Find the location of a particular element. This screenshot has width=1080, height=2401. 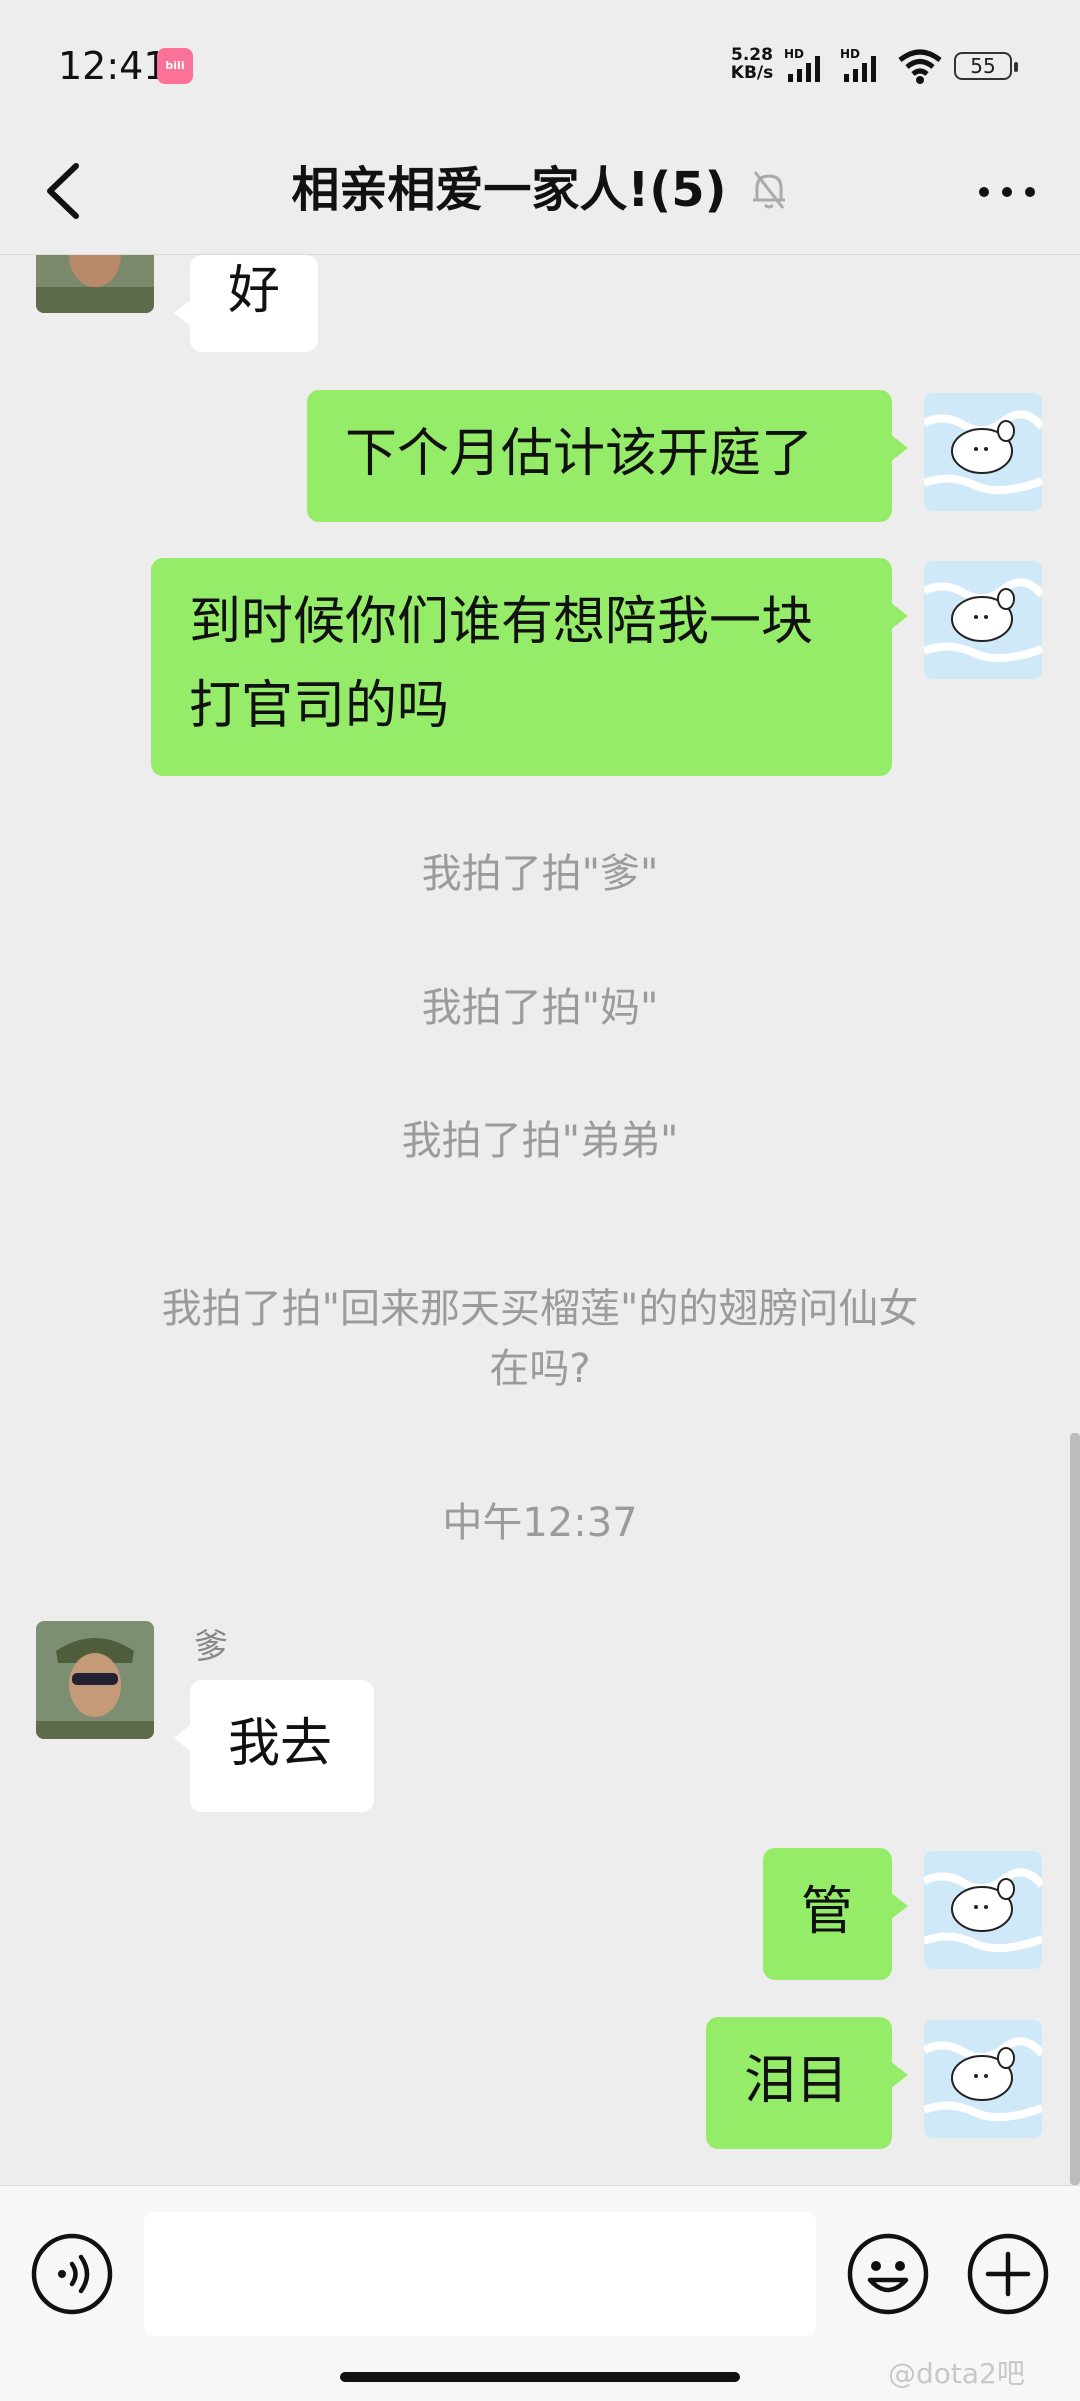

message-input is located at coordinates (480, 2274).